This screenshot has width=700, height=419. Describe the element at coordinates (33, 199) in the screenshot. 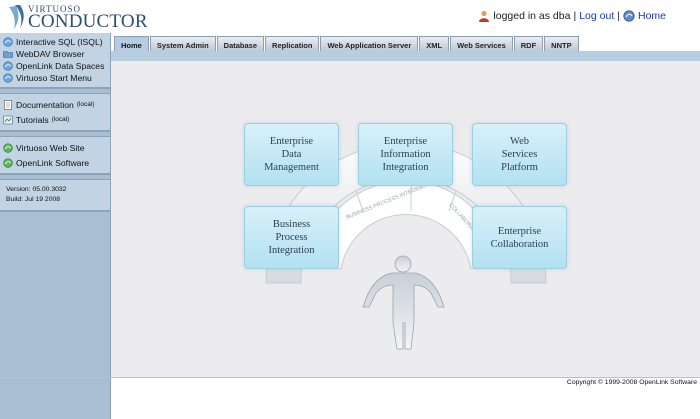

I see `build-text: Build: Jul 19 2008` at that location.